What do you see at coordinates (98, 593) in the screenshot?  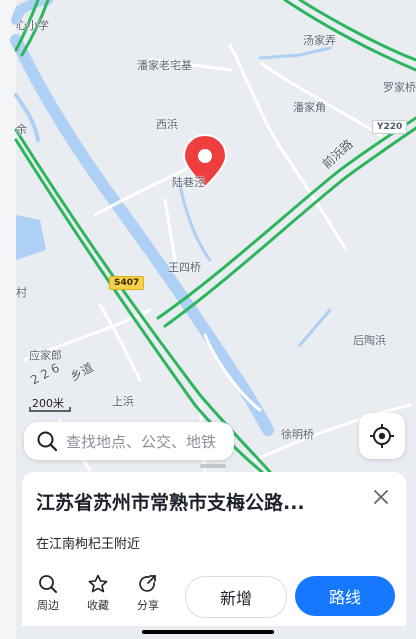 I see `favorite-button: 收藏` at bounding box center [98, 593].